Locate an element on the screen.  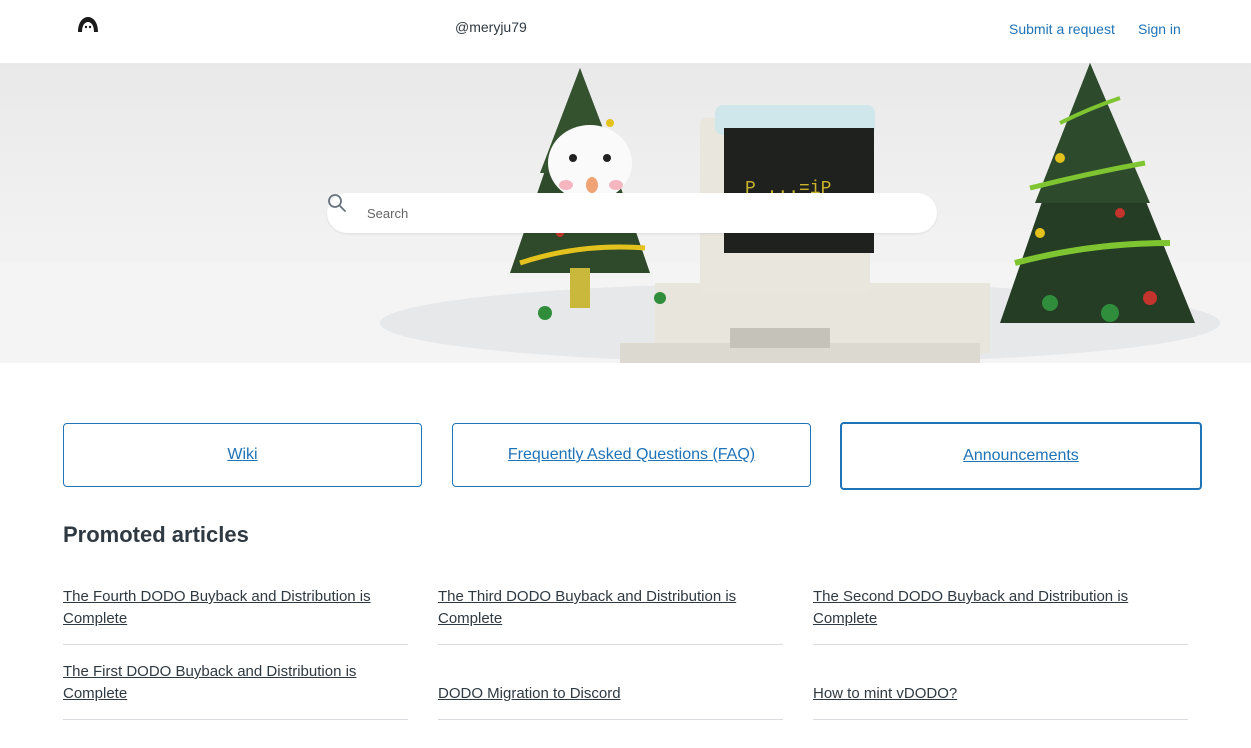
sign-in-link: Sign in is located at coordinates (1159, 29).